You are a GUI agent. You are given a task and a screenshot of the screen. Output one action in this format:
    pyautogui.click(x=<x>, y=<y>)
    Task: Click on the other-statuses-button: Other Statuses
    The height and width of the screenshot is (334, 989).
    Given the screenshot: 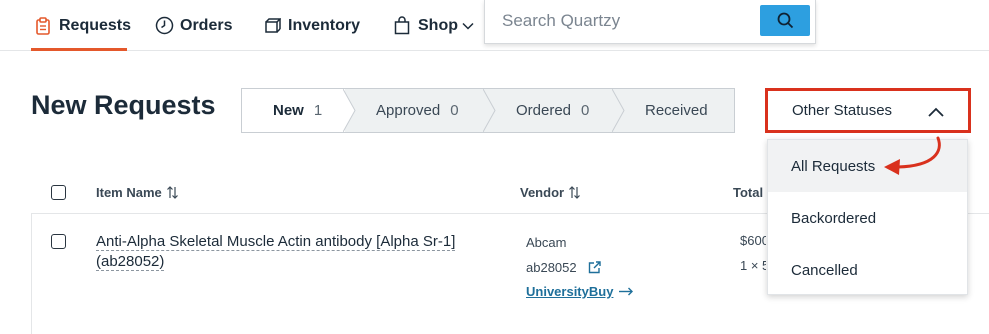 What is the action you would take?
    pyautogui.click(x=868, y=110)
    